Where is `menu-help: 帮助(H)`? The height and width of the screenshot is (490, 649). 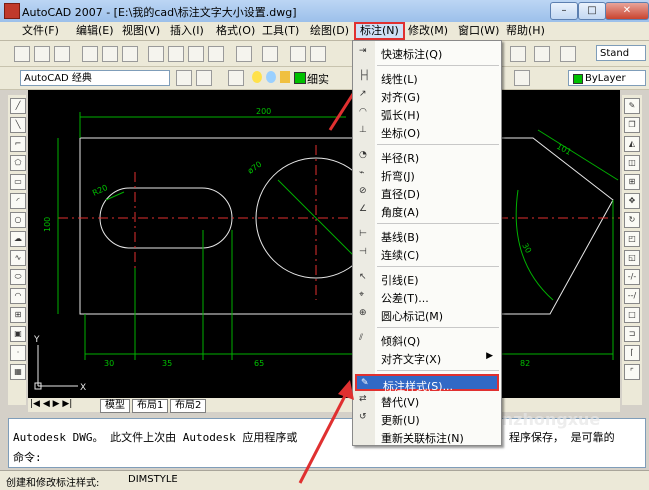
menu-help: 帮助(H) is located at coordinates (525, 31).